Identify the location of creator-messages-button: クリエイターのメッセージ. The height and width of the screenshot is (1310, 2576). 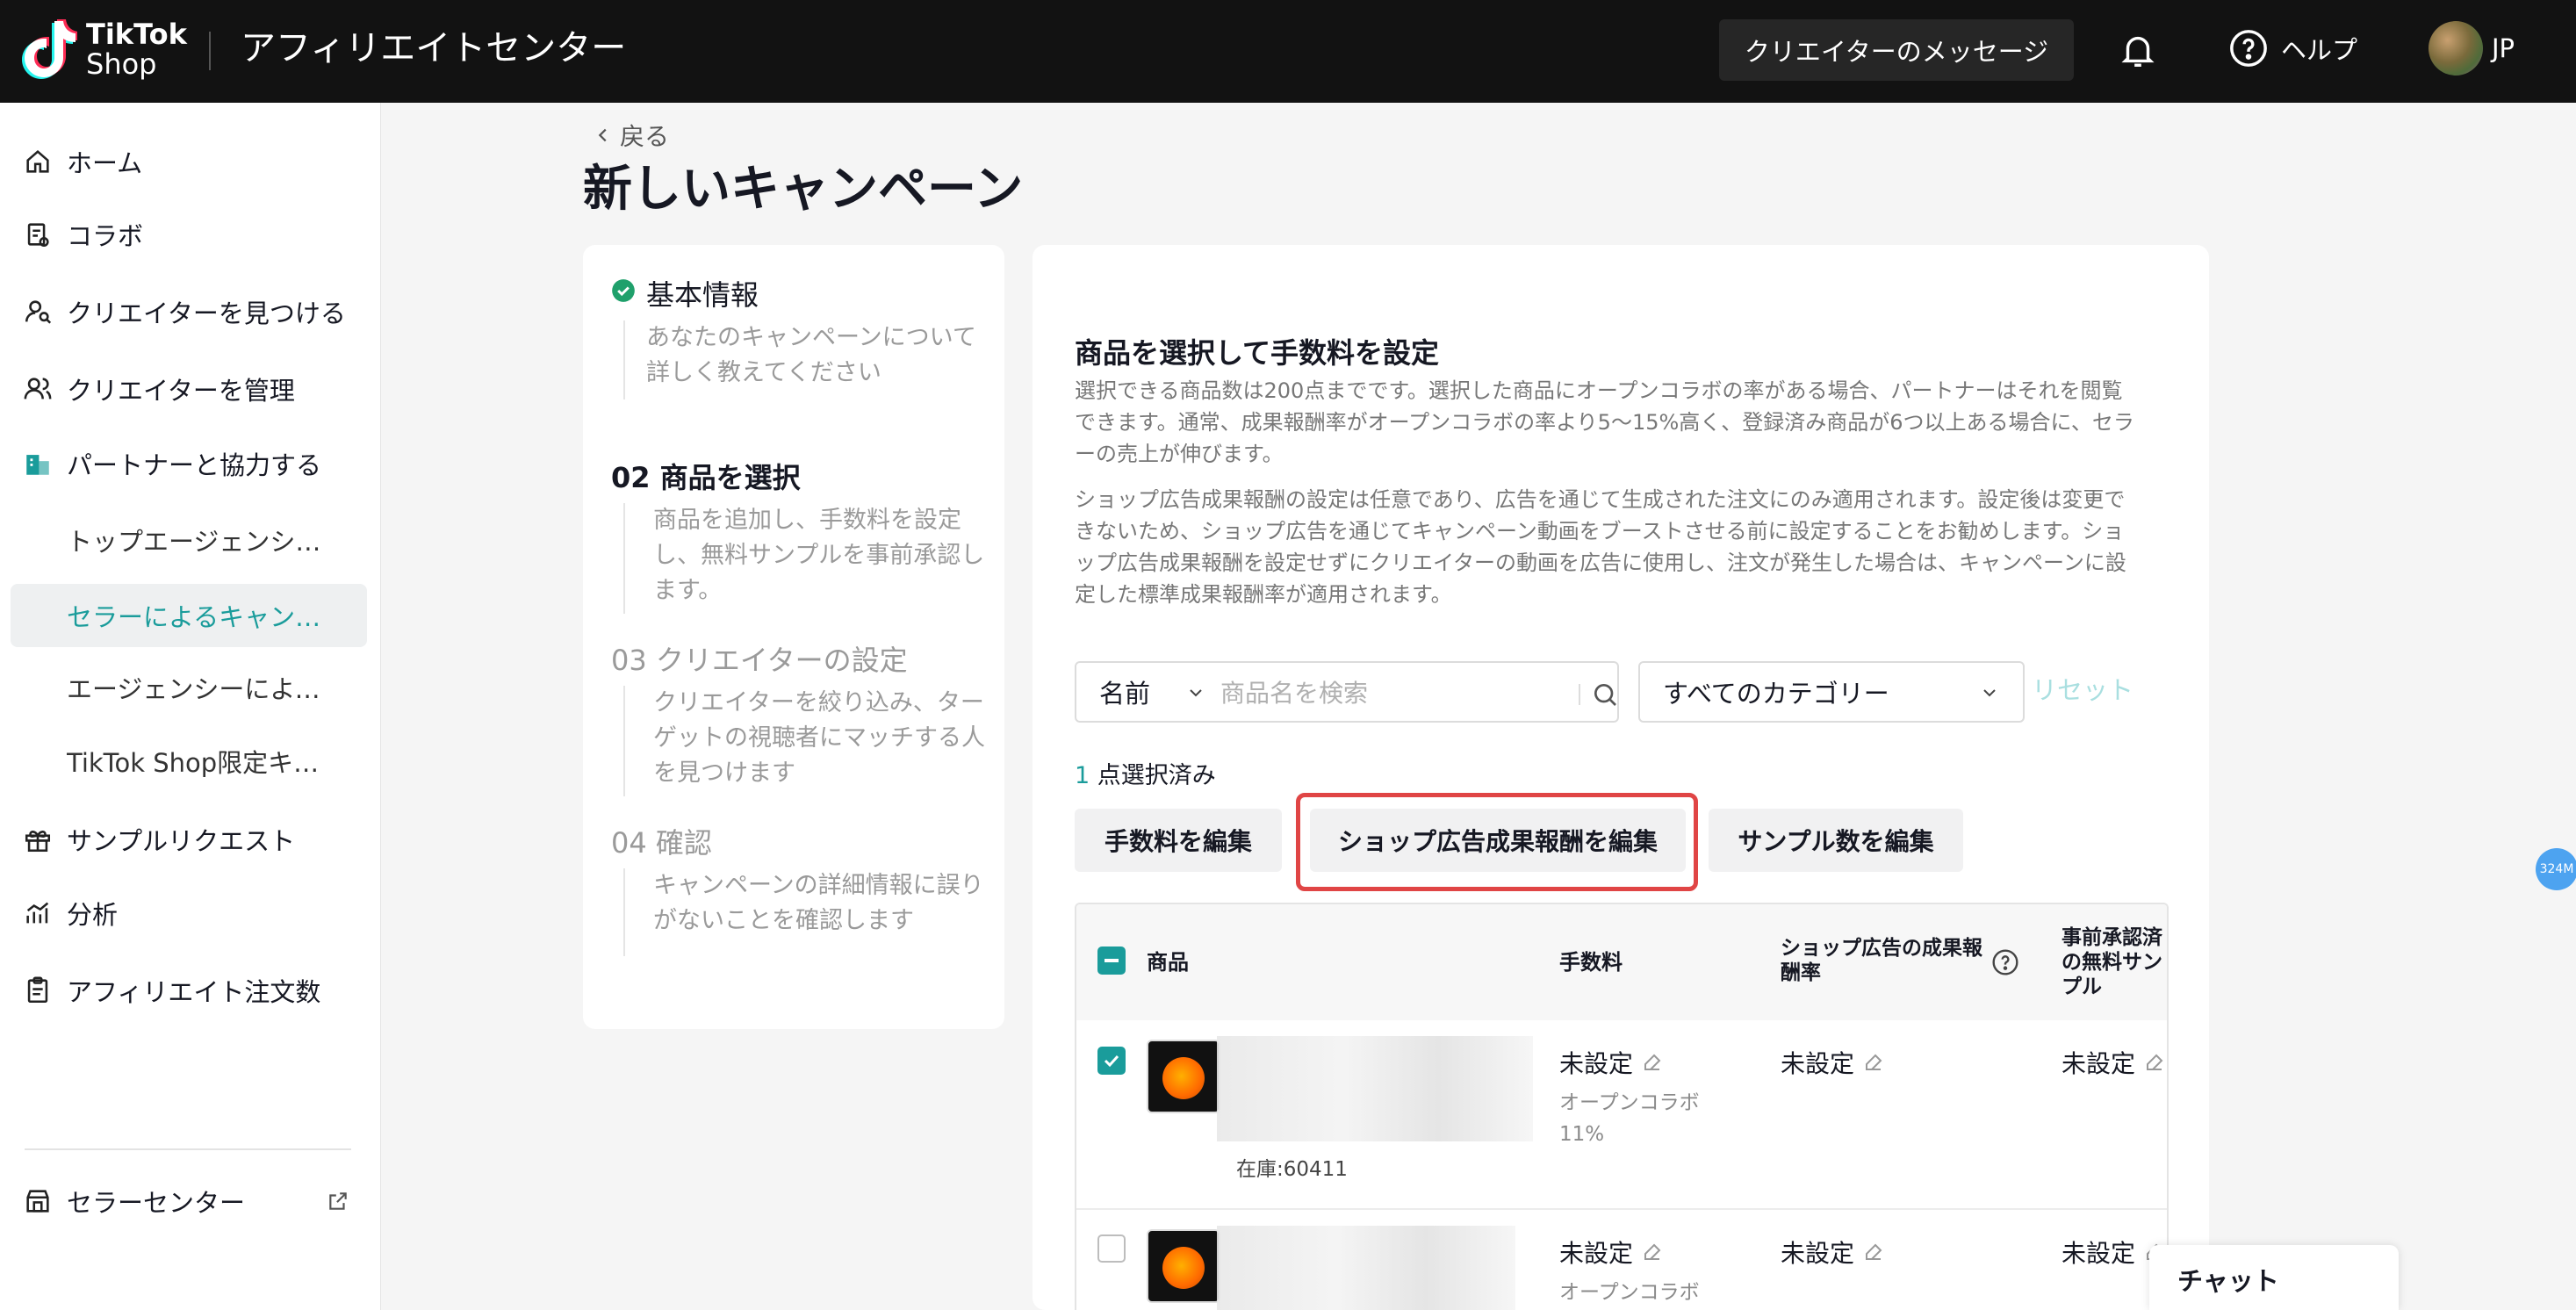
(1896, 50).